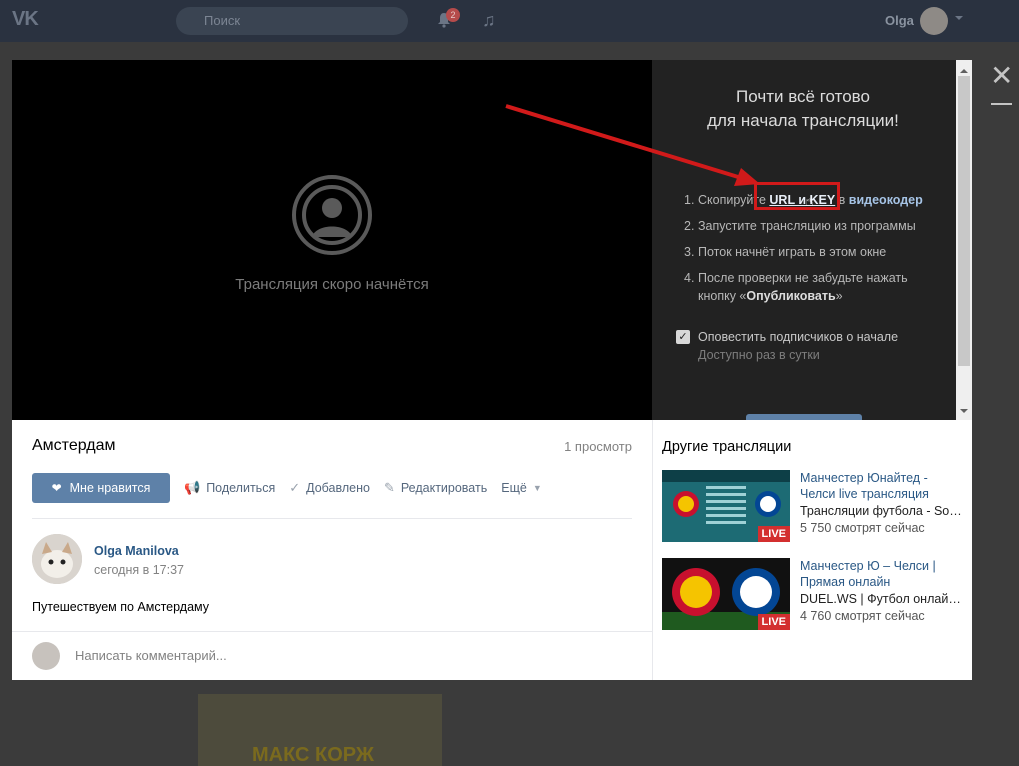 This screenshot has height=766, width=1019. Describe the element at coordinates (727, 447) in the screenshot. I see `other-streams-heading: Другие трансляции` at that location.